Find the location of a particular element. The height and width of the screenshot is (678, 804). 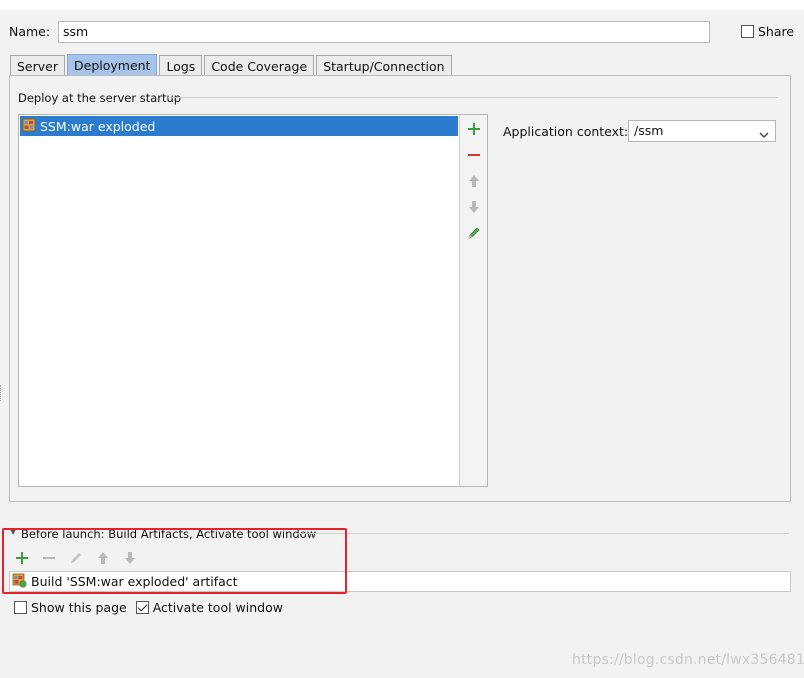

application-context-label: Application context: is located at coordinates (566, 131).